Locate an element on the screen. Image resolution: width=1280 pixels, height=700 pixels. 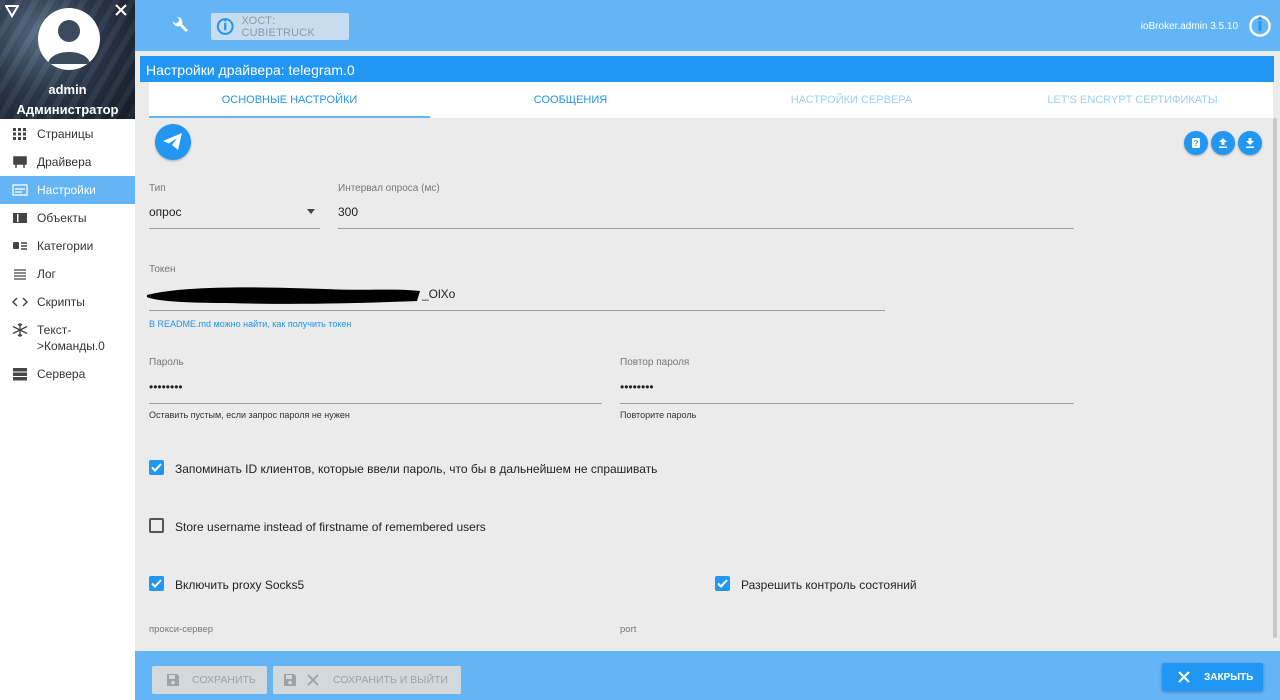
password-repeat-help: Повторите пароль is located at coordinates (658, 415).